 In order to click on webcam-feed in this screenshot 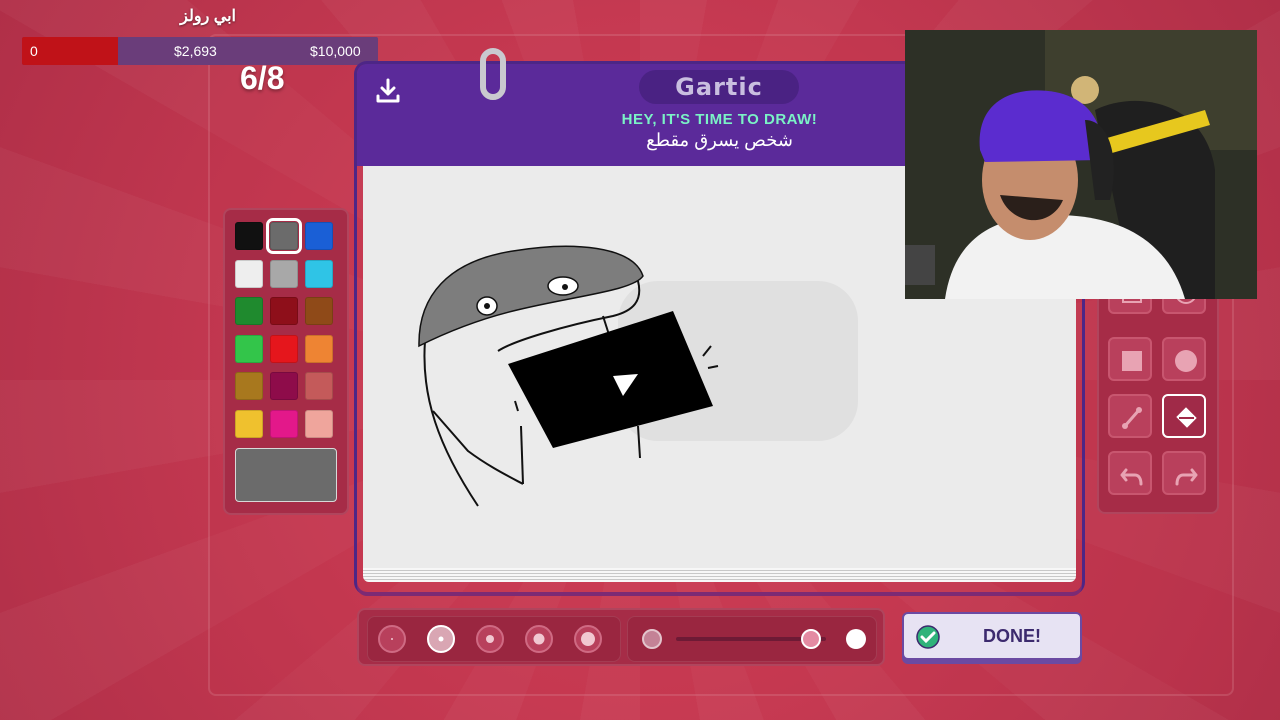, I will do `click(1081, 164)`.